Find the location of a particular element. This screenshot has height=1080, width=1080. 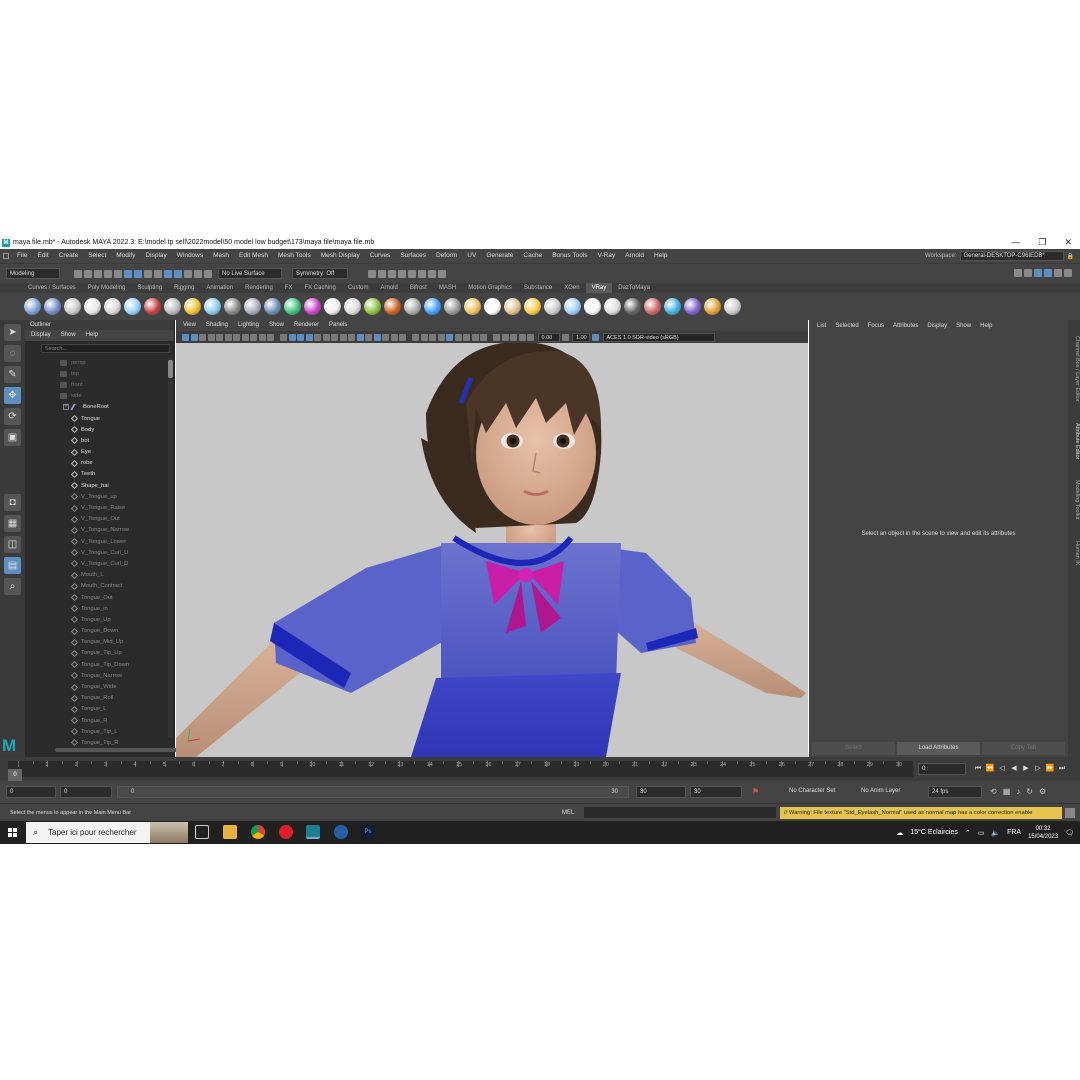

command-input is located at coordinates (680, 812).